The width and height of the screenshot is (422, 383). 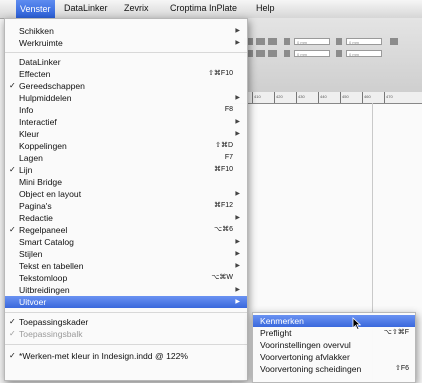 I want to click on spacing-icon, so click(x=339, y=41).